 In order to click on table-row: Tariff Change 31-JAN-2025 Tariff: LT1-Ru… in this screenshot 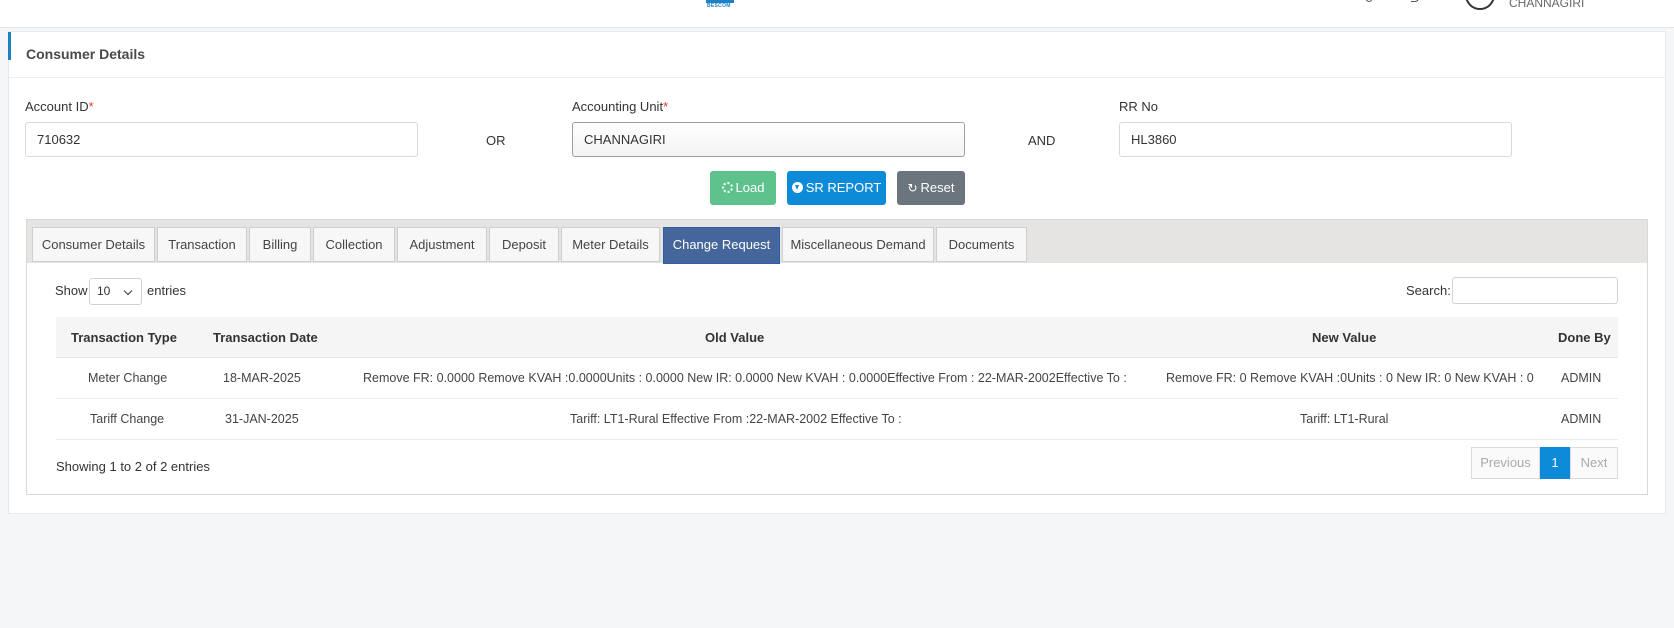, I will do `click(837, 419)`.